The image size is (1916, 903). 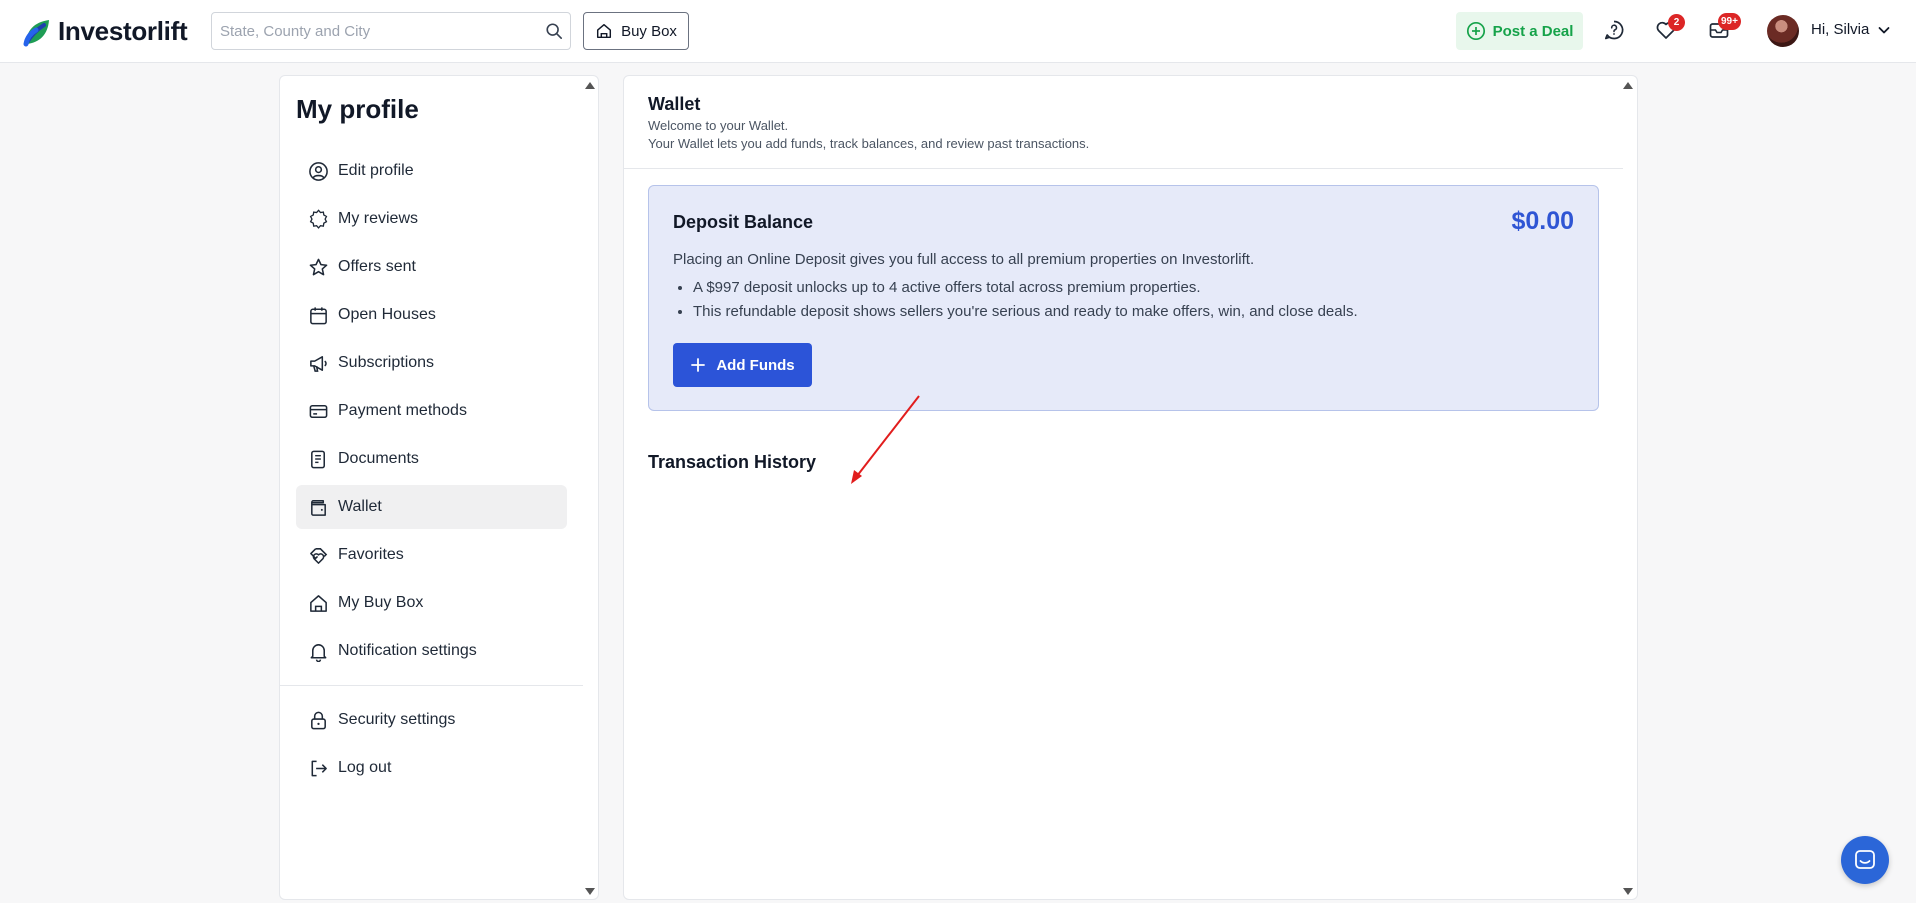 I want to click on wallet-icon, so click(x=318, y=507).